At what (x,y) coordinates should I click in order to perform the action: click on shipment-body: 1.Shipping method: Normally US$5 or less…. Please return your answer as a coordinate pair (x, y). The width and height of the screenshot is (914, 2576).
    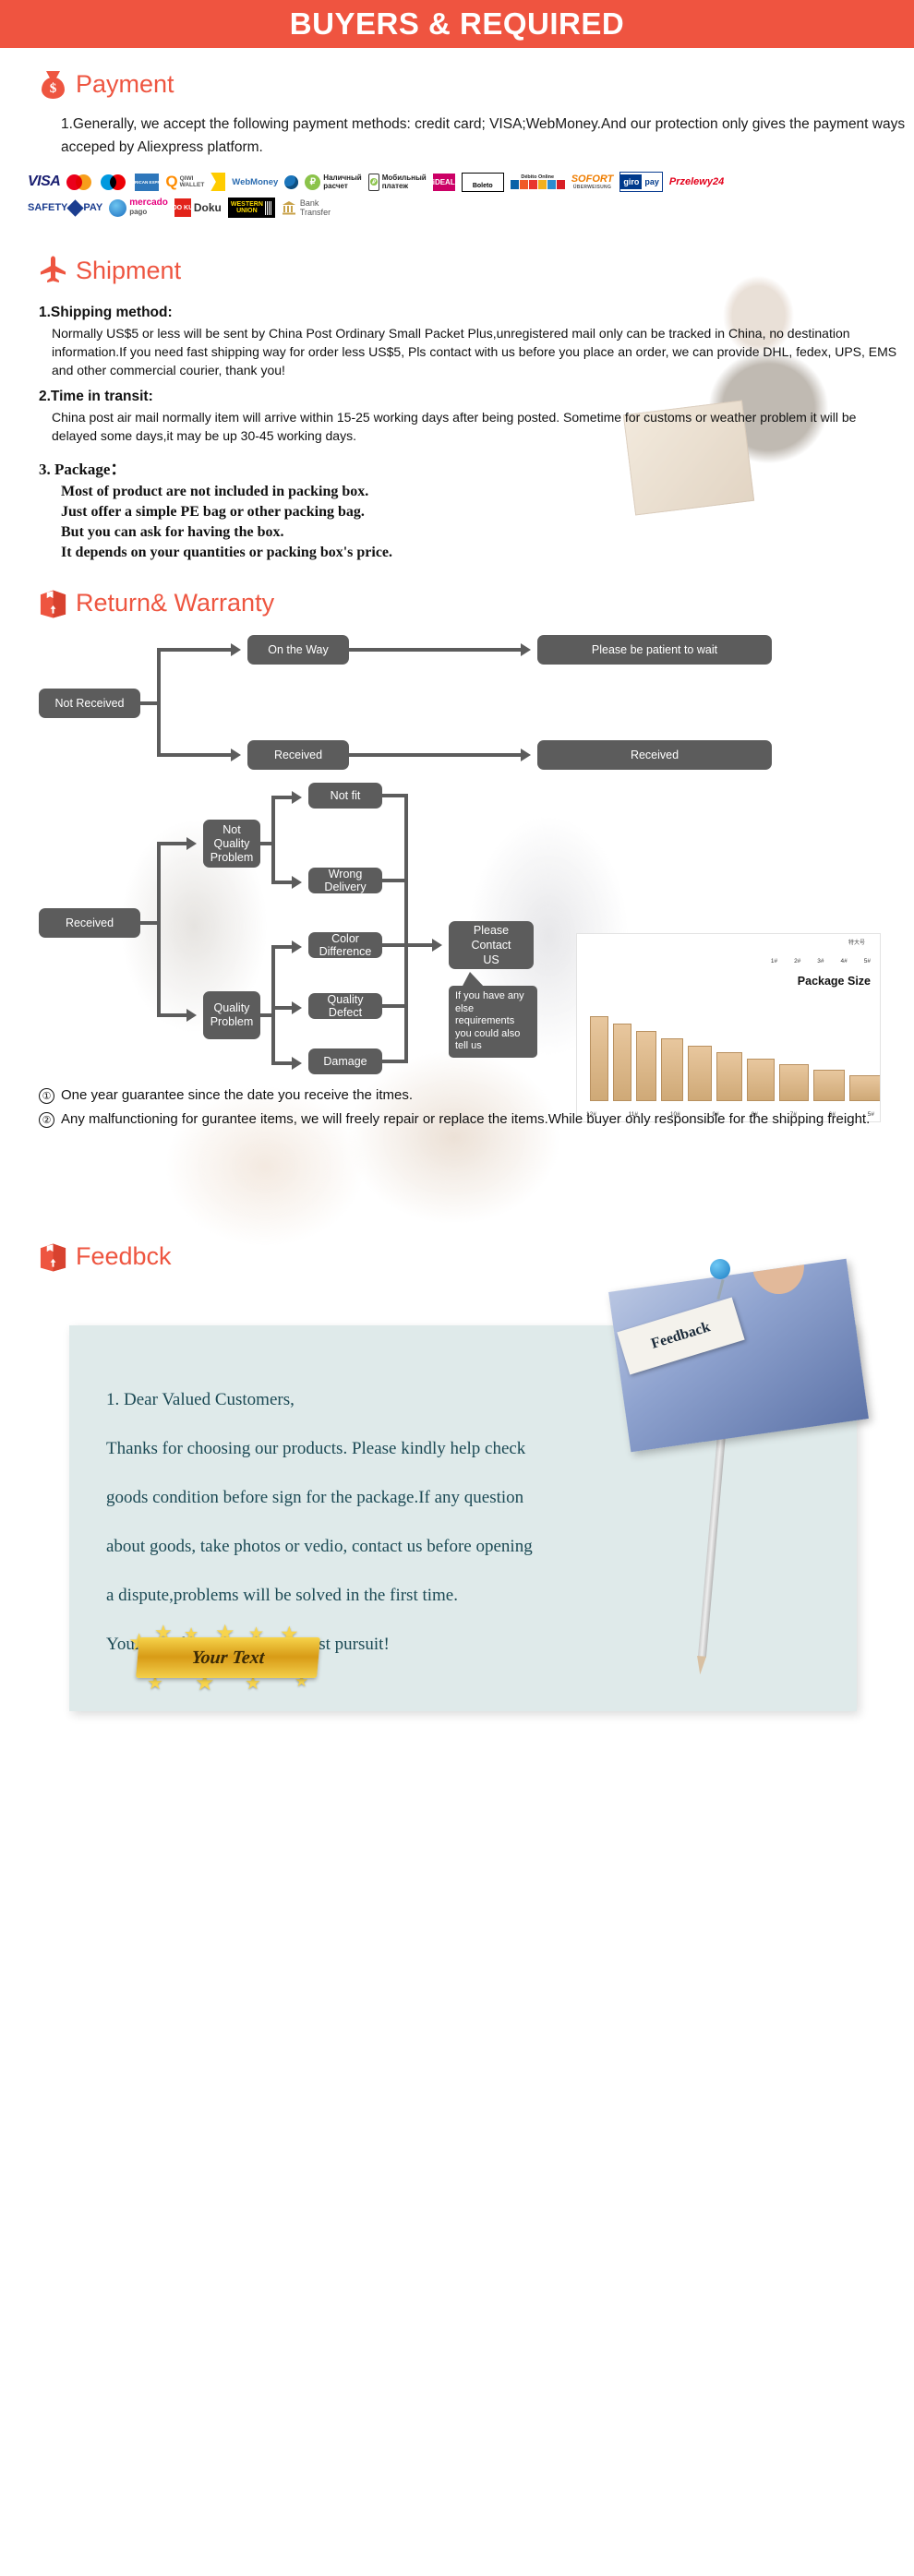
    Looking at the image, I should click on (457, 425).